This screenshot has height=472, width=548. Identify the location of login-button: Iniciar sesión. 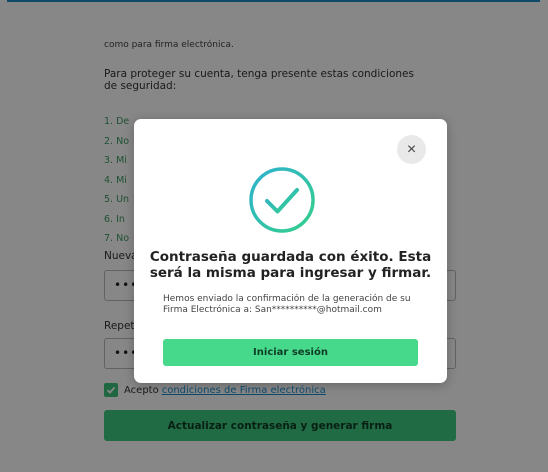
(290, 352).